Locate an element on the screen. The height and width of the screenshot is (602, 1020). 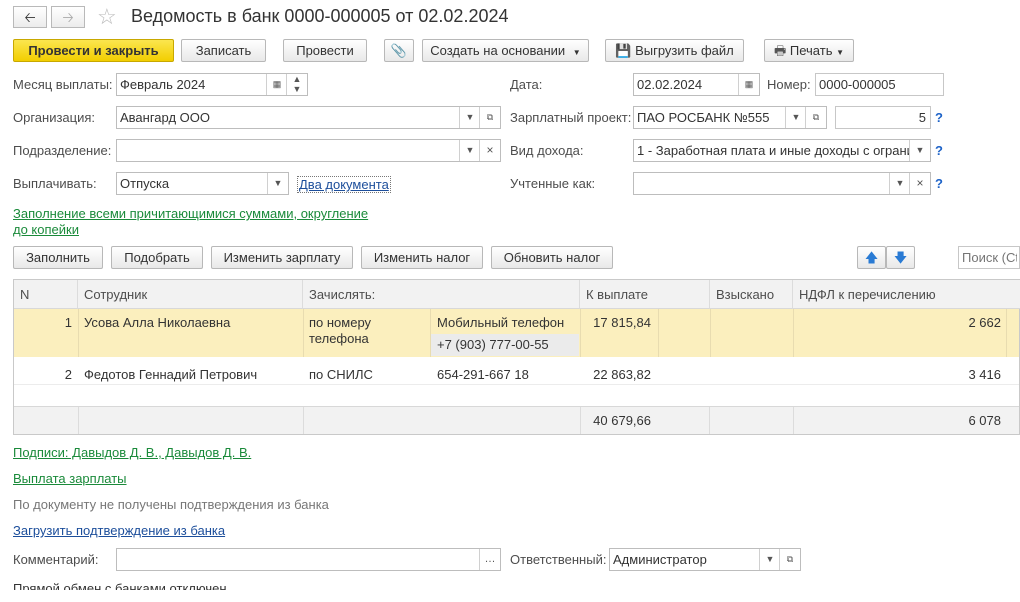
payment-detail-snils: 654-291-667 18 is located at coordinates (483, 374).